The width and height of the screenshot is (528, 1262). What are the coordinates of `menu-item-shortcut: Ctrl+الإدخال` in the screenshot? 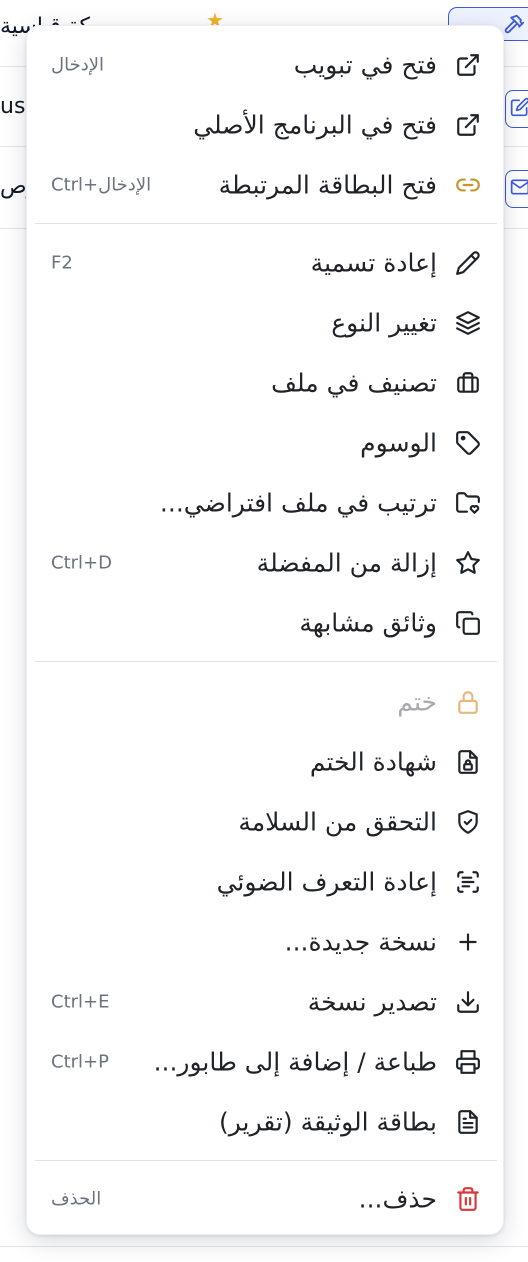 It's located at (101, 185).